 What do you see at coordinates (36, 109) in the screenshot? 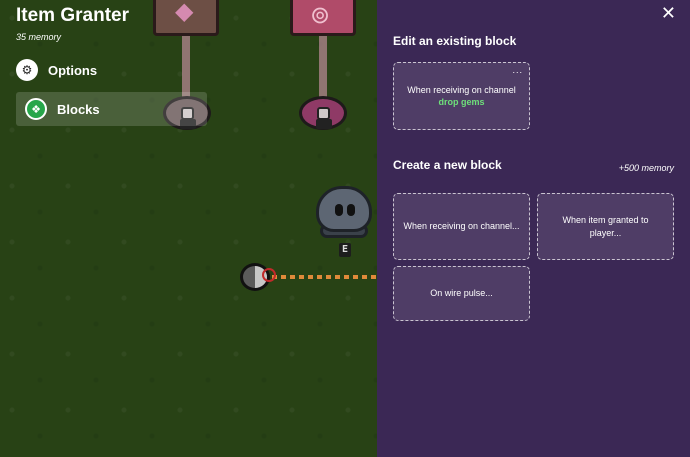
I see `blocks-icon: ❖` at bounding box center [36, 109].